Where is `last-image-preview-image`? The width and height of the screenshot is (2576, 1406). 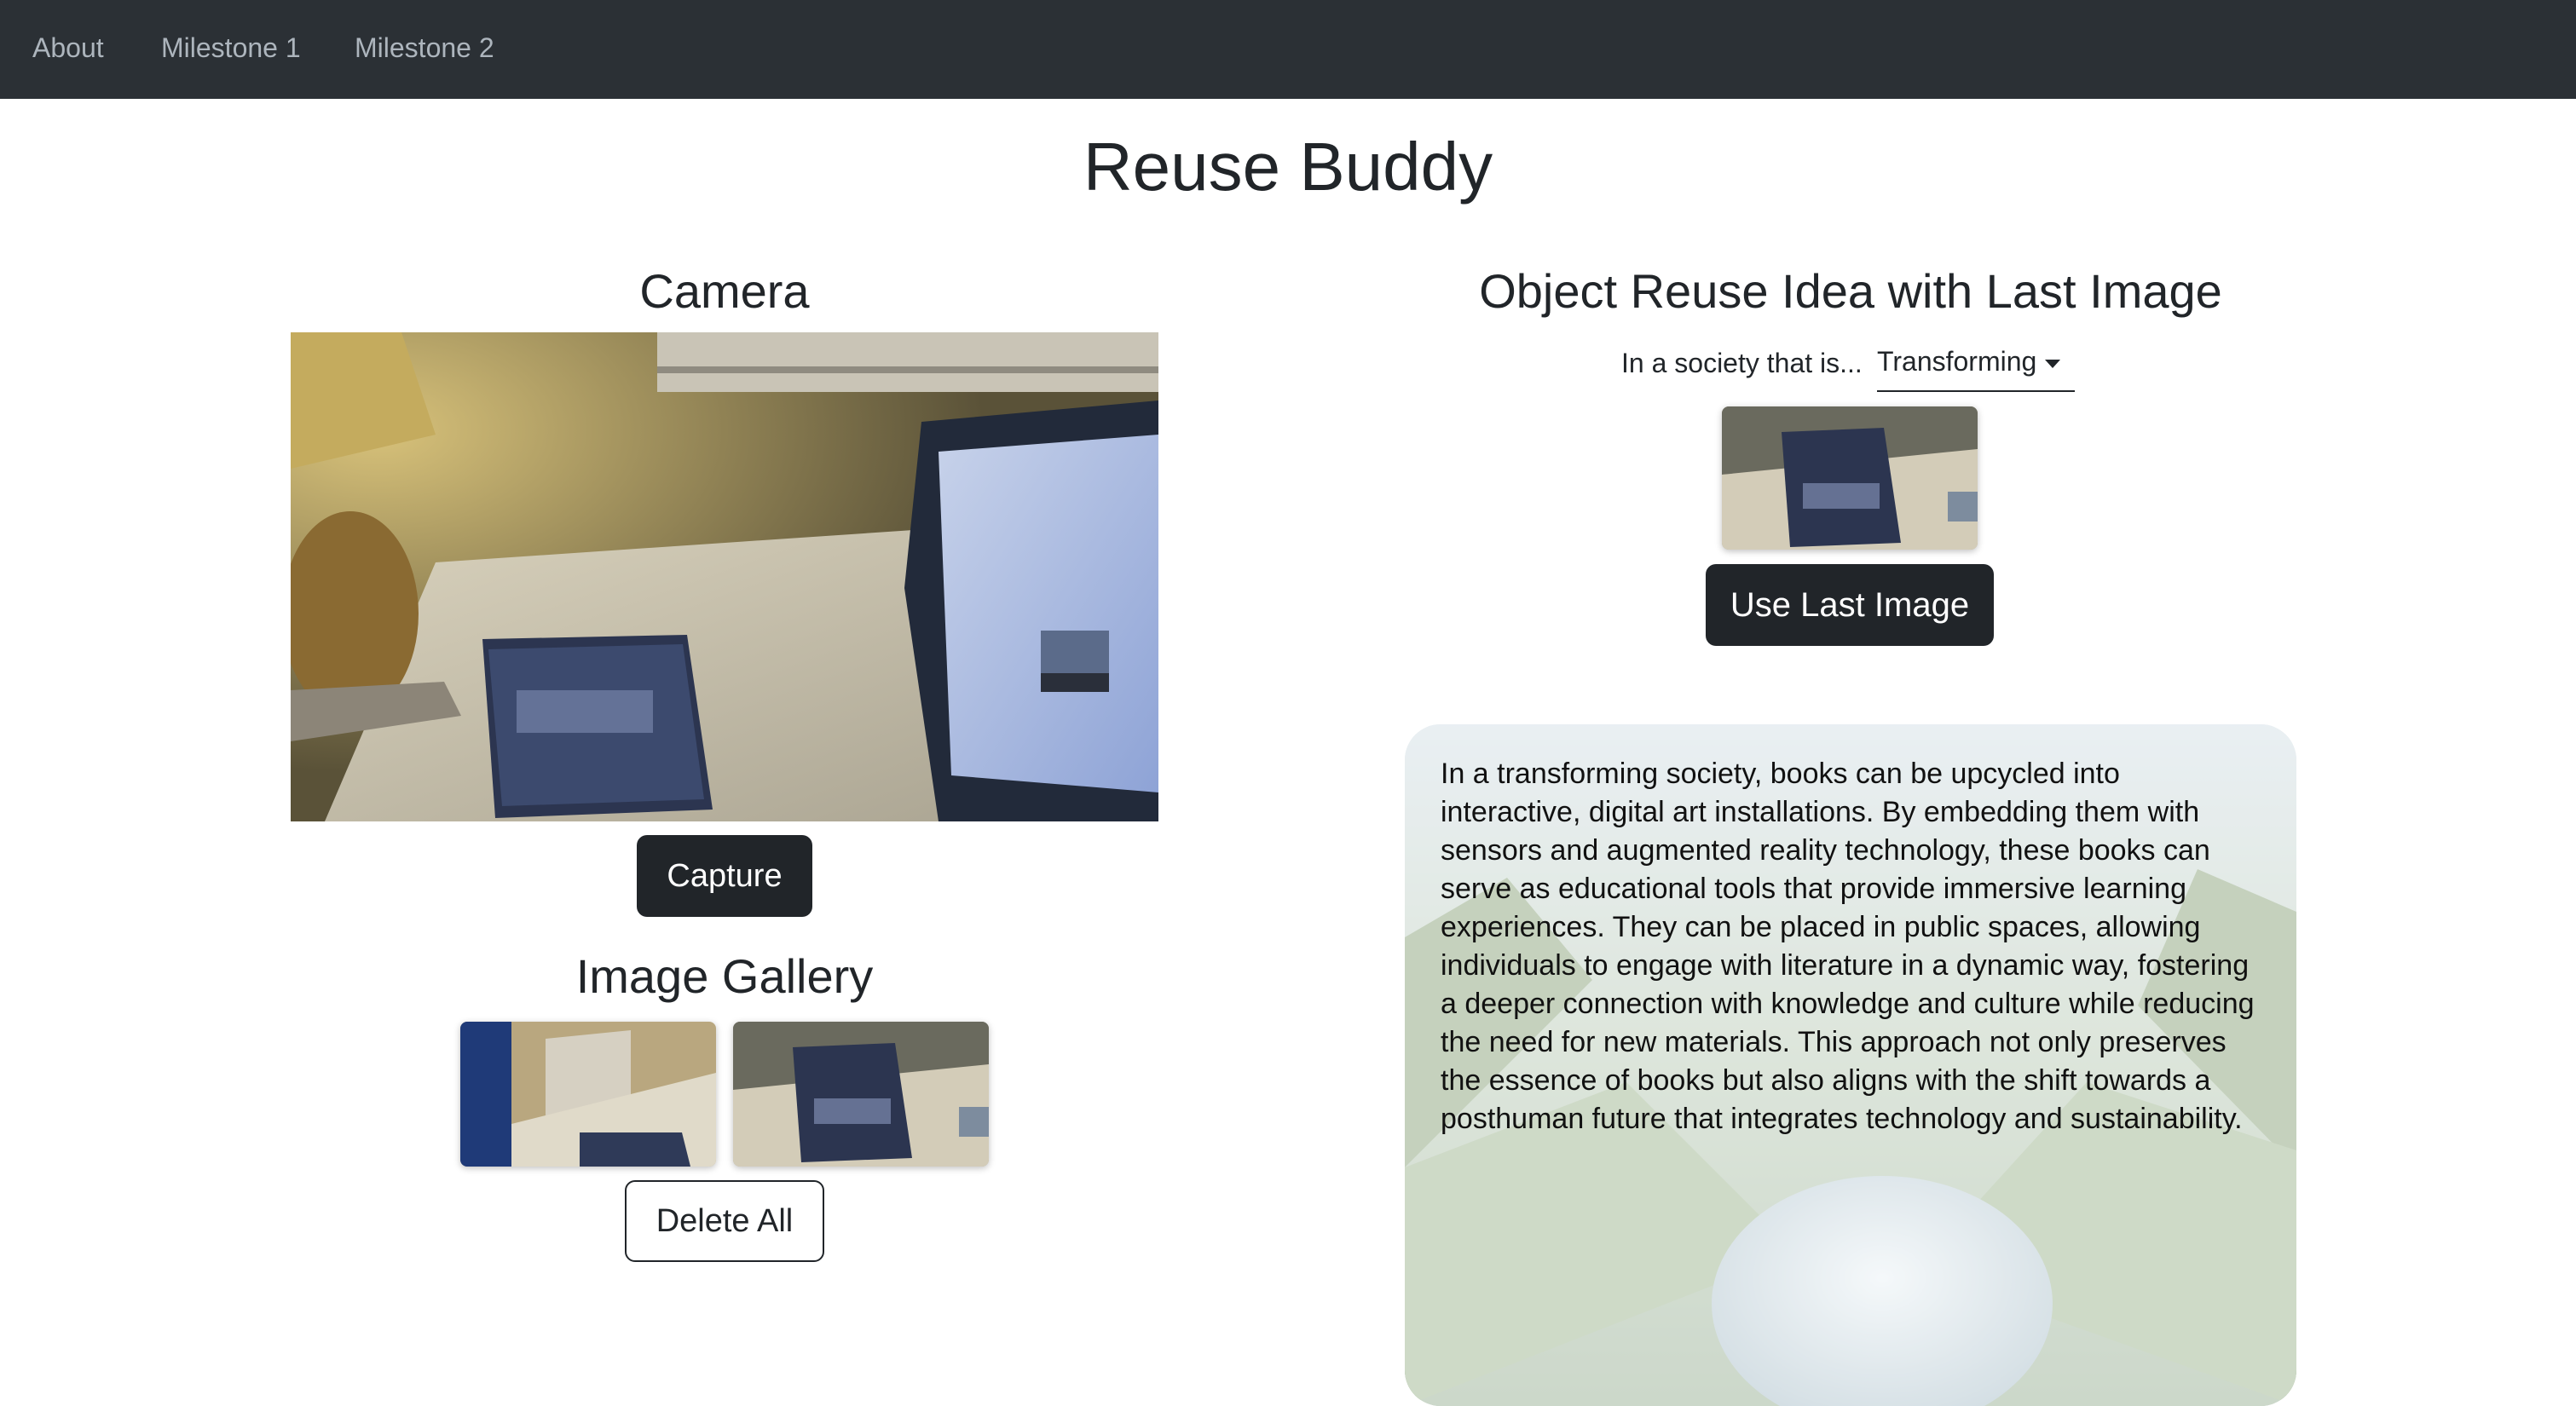 last-image-preview-image is located at coordinates (1850, 478).